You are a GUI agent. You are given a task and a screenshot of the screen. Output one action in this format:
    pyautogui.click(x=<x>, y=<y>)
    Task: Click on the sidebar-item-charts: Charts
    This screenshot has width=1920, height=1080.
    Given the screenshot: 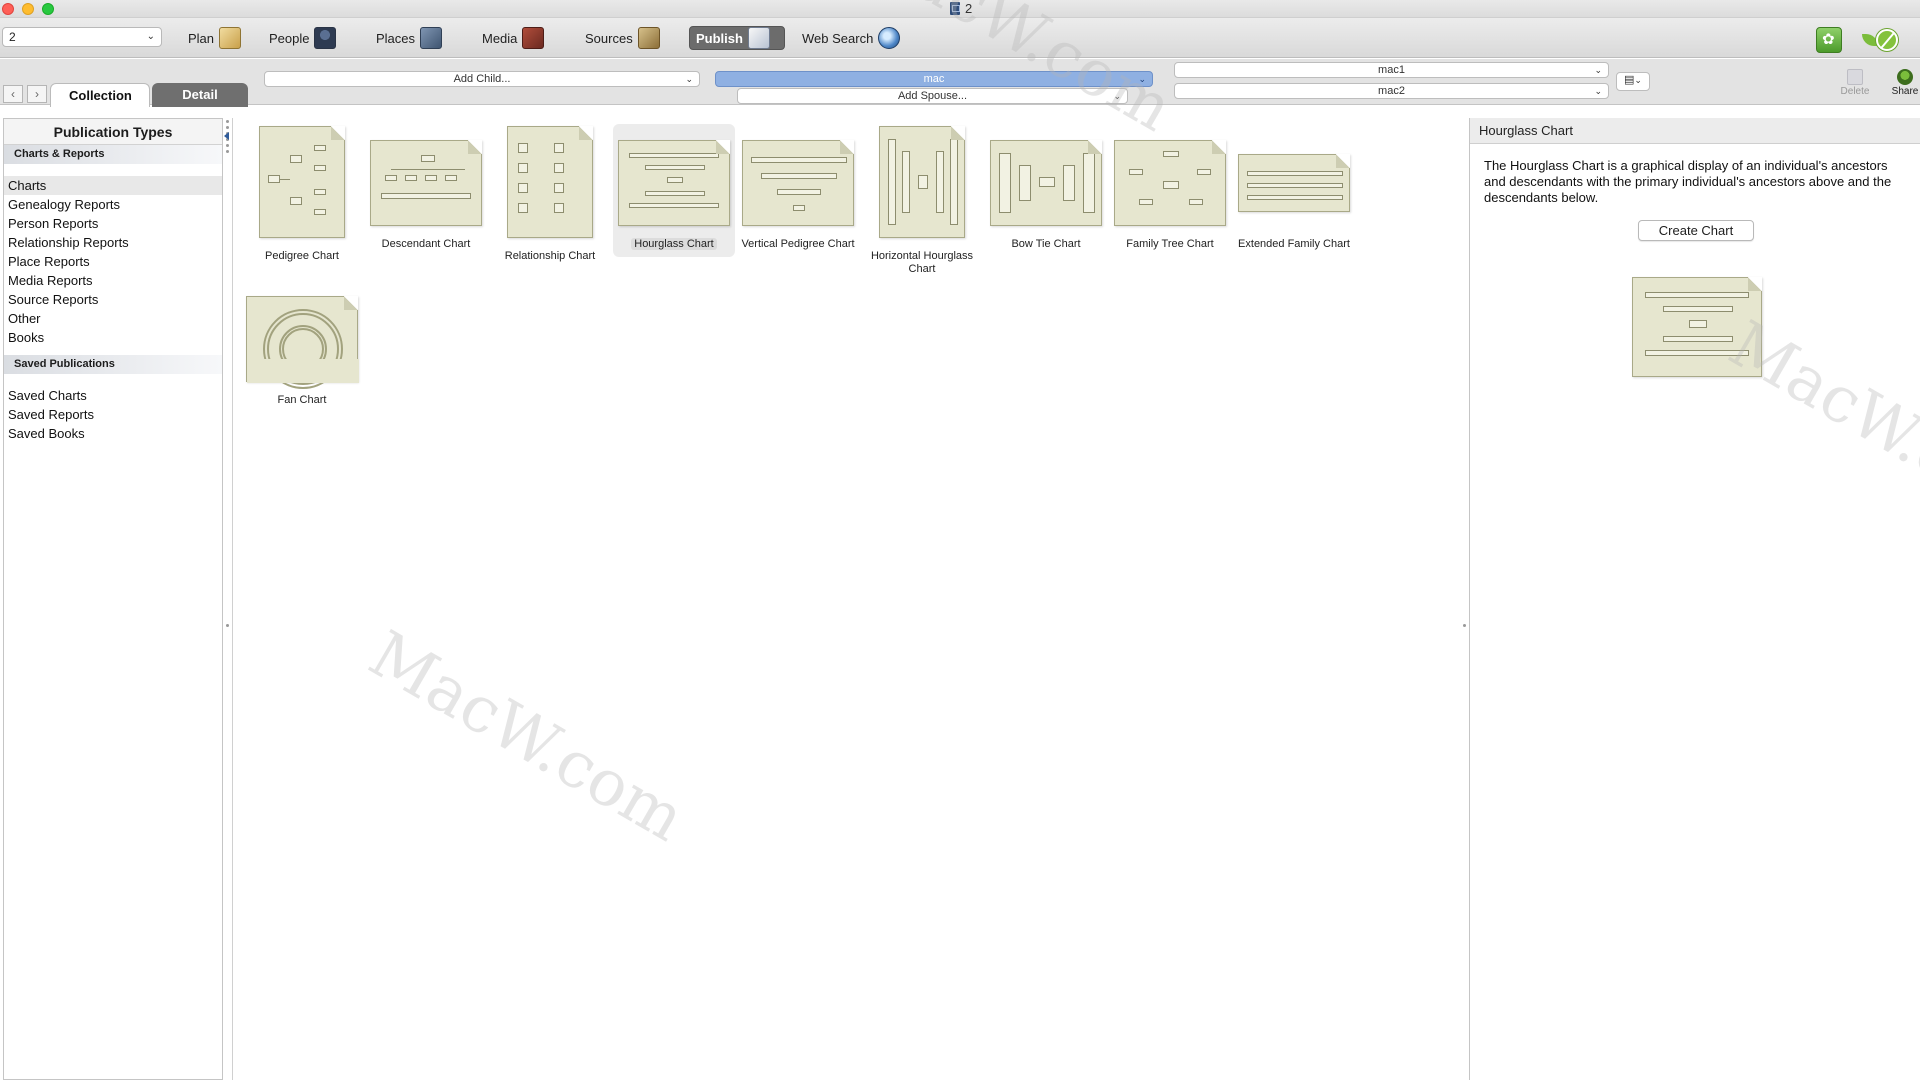 What is the action you would take?
    pyautogui.click(x=113, y=185)
    